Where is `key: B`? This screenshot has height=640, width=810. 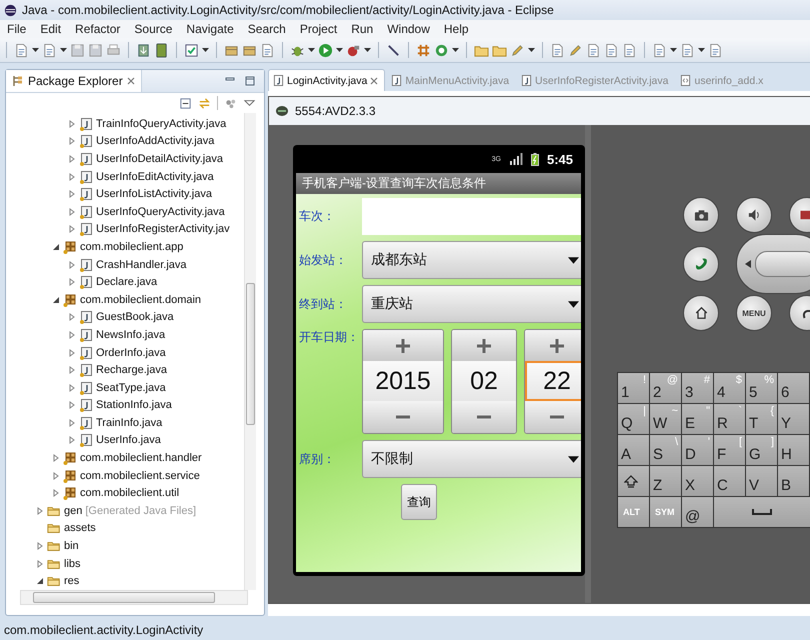 key: B is located at coordinates (793, 481).